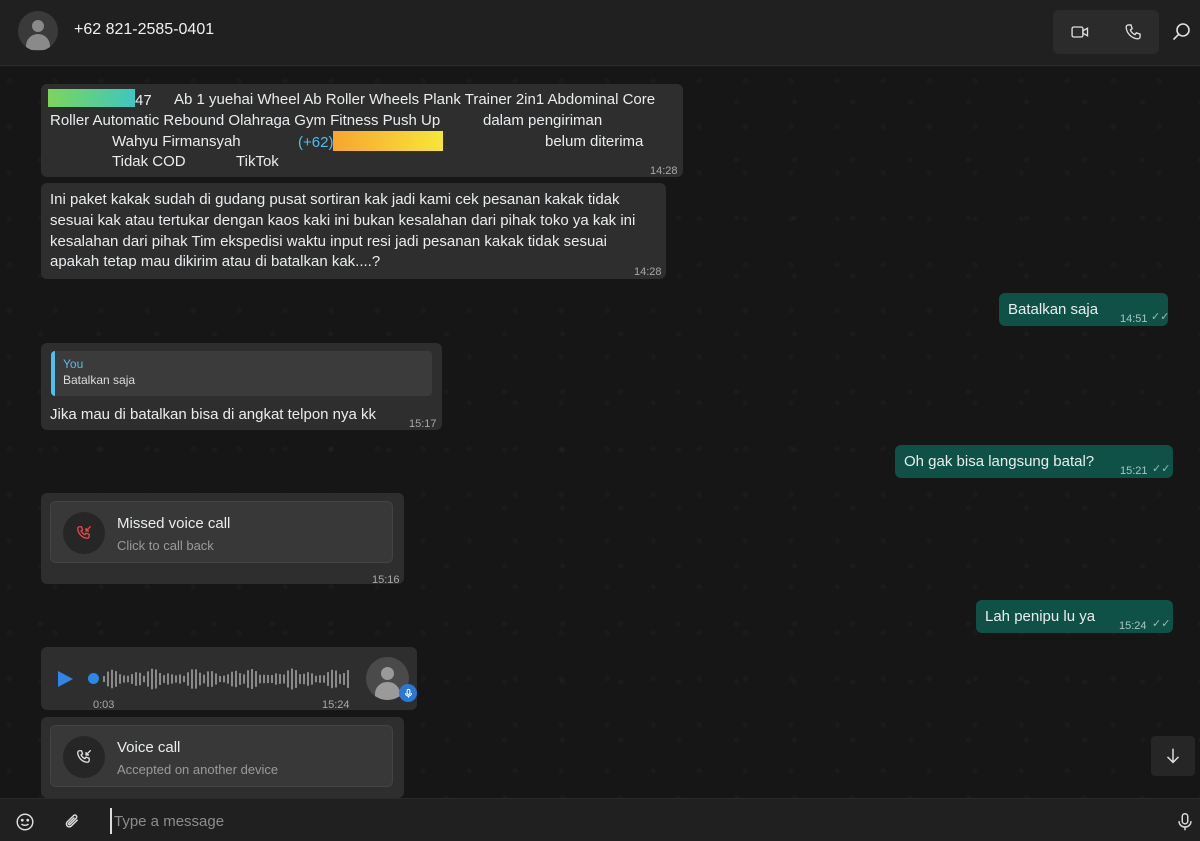  I want to click on missed-call-card: Missed voice call Click to call back, so click(221, 532).